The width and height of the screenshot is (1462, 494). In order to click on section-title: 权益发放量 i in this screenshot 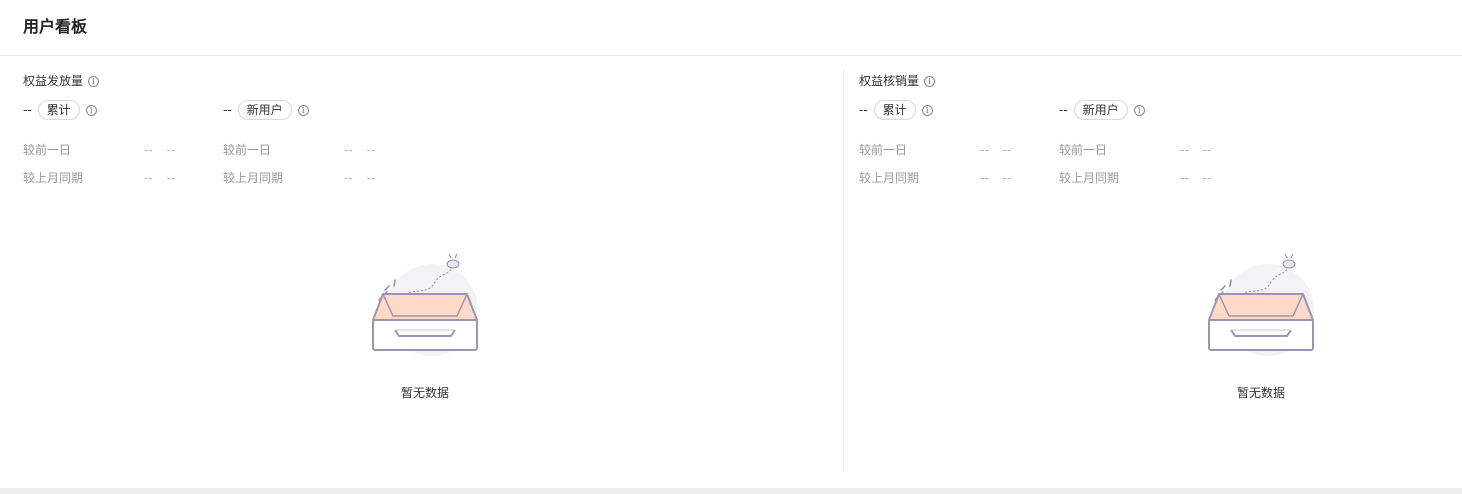, I will do `click(61, 81)`.